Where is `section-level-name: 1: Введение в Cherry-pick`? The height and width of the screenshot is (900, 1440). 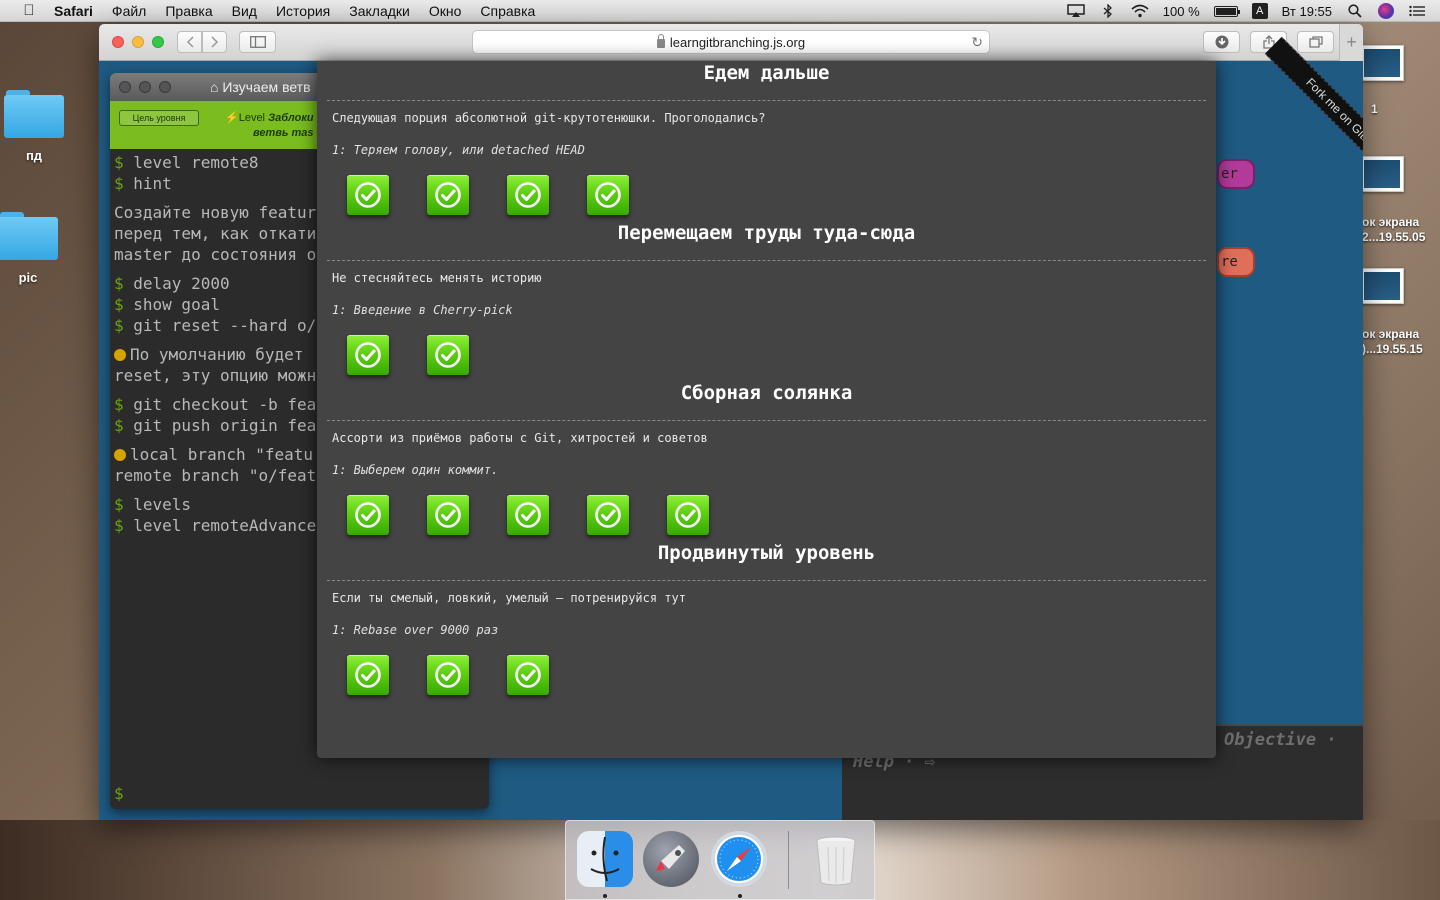 section-level-name: 1: Введение в Cherry-pick is located at coordinates (422, 310).